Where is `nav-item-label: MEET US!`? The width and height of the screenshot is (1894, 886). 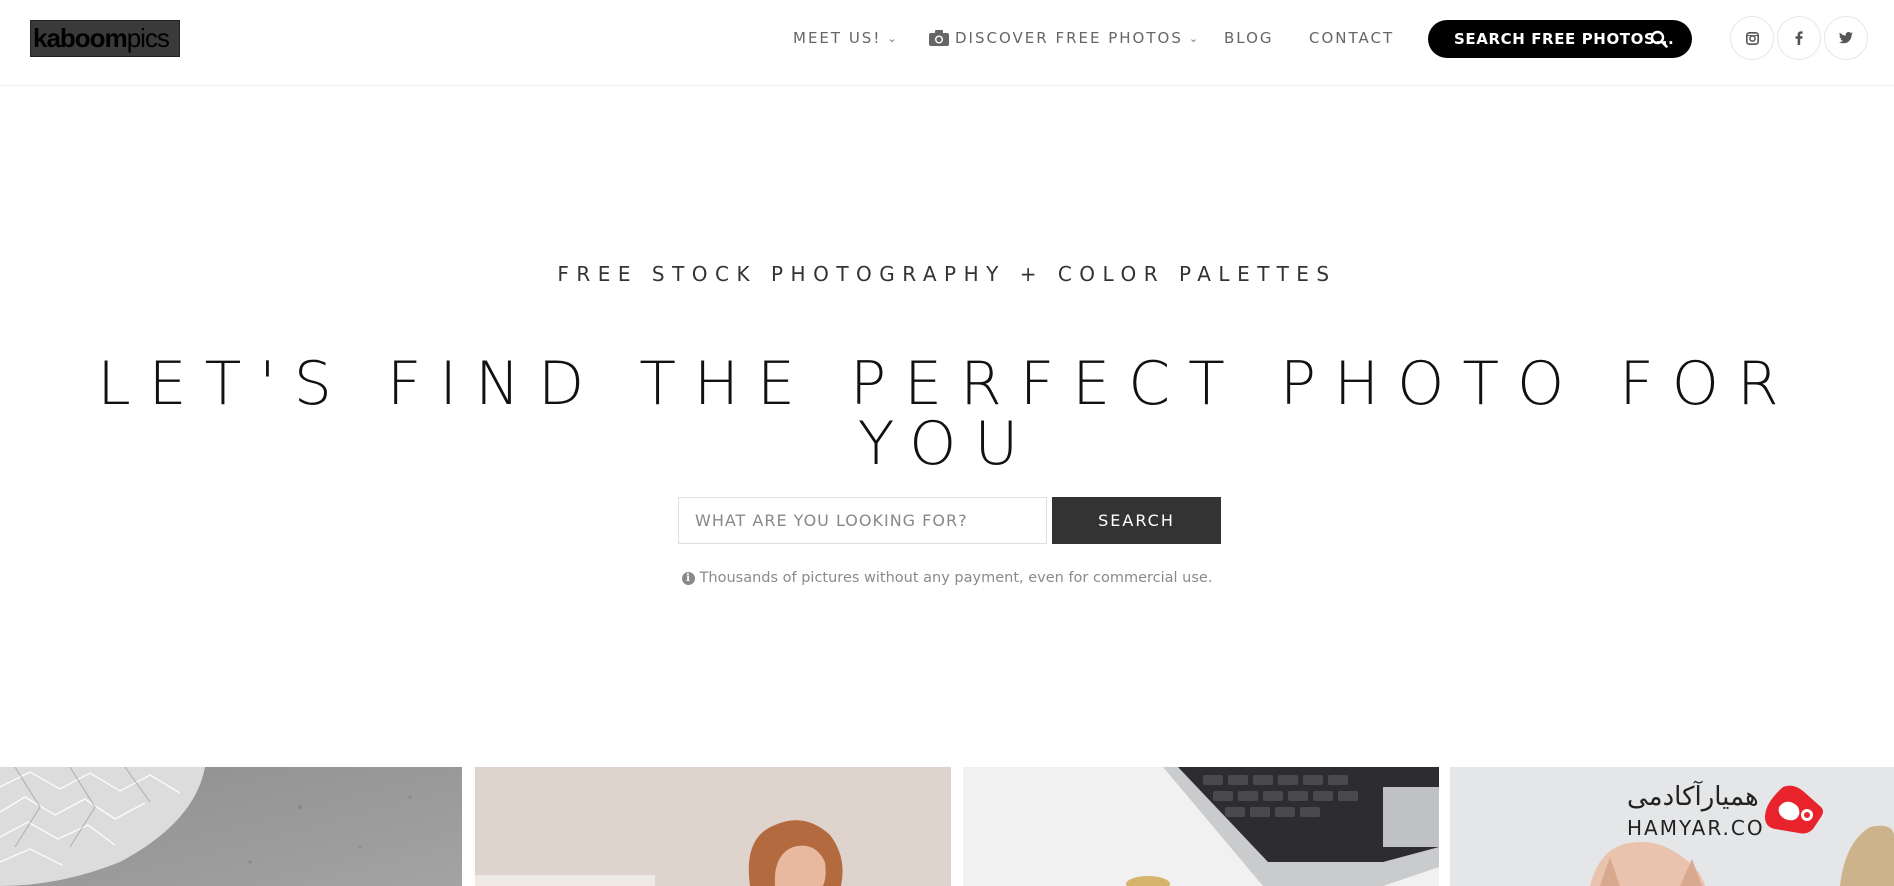
nav-item-label: MEET US! is located at coordinates (837, 38).